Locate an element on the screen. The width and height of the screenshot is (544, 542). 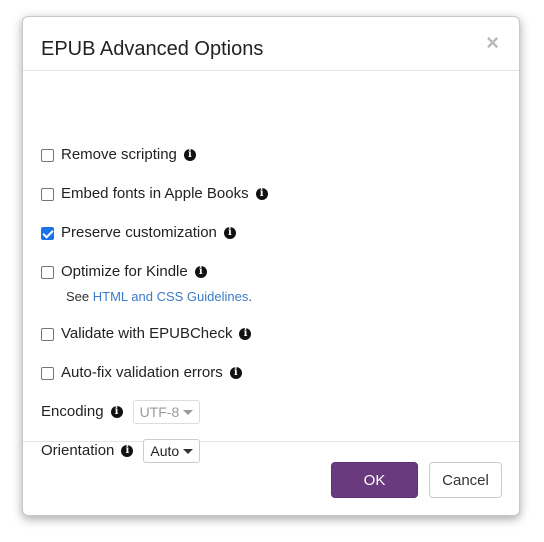
option-optimize-kindle: Optimize for Kindle i is located at coordinates (124, 272).